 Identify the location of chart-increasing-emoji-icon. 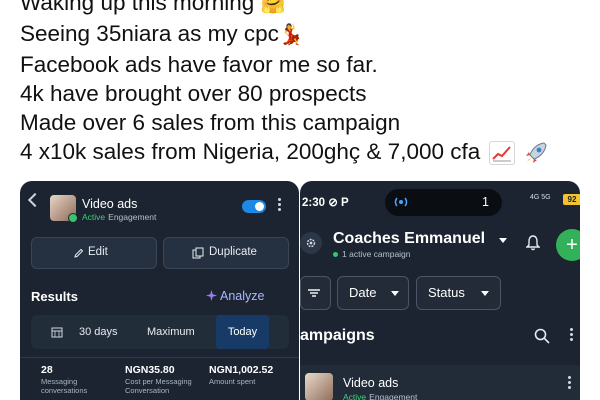
(501, 153).